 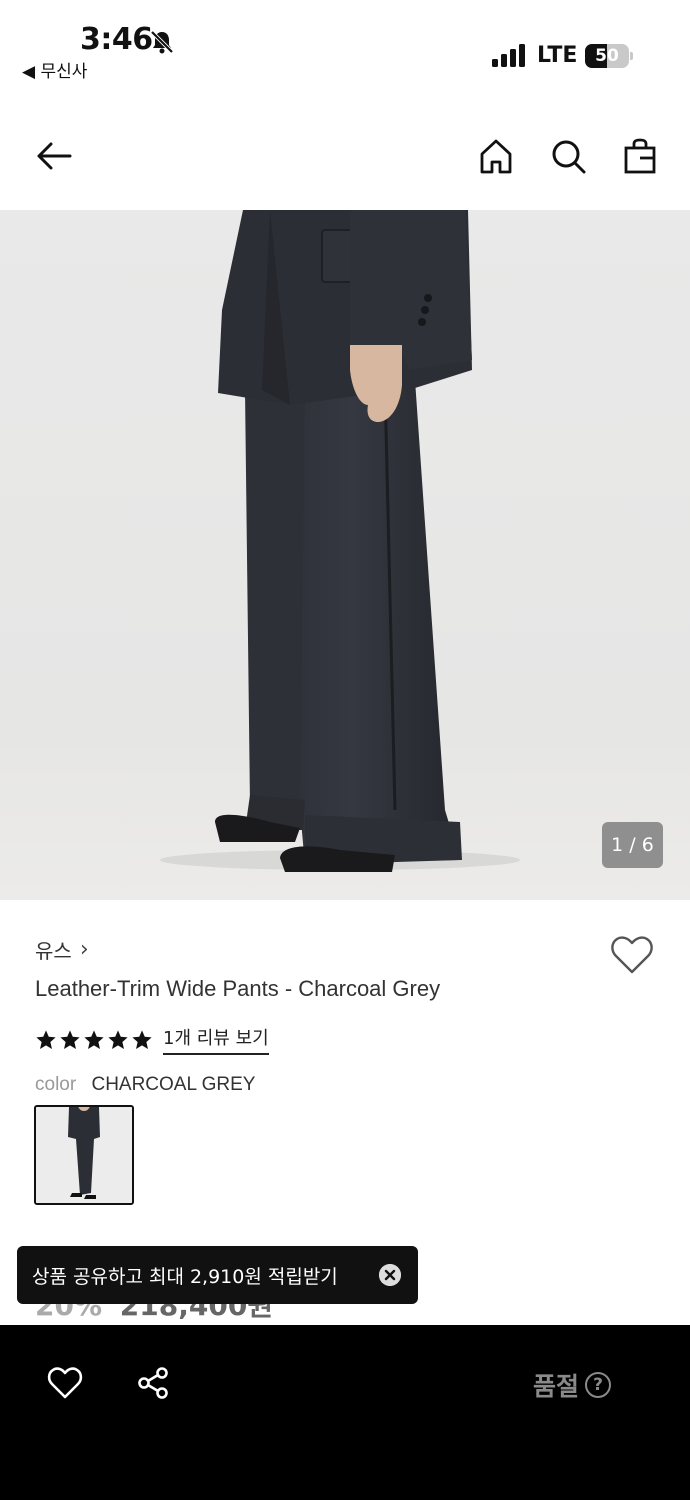 What do you see at coordinates (84, 949) in the screenshot?
I see `chevron-right-icon: ›` at bounding box center [84, 949].